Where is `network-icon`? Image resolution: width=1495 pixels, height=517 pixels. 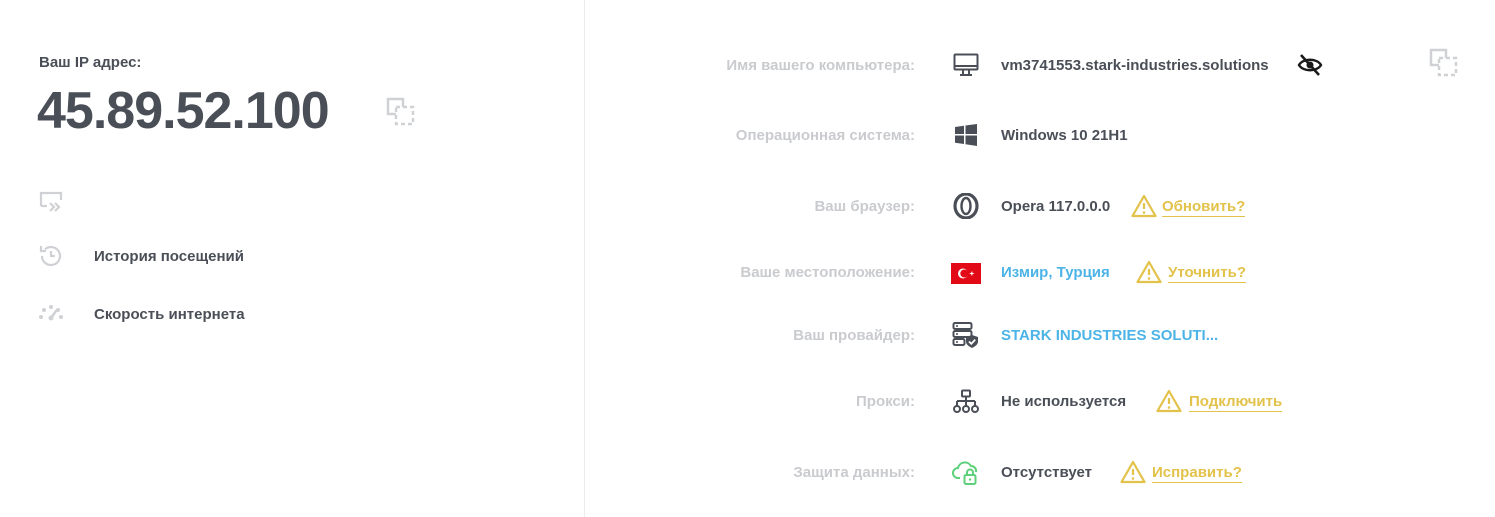
network-icon is located at coordinates (966, 402).